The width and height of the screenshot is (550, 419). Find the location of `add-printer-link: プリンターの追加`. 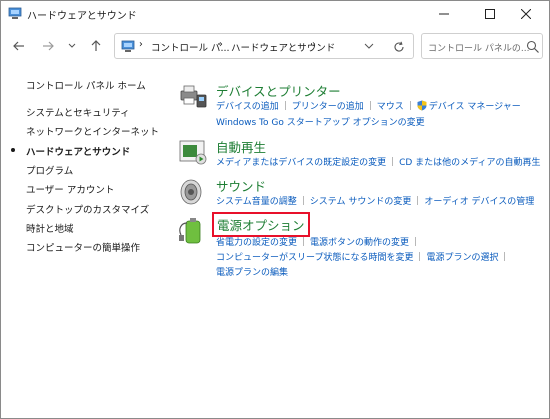

add-printer-link: プリンターの追加 is located at coordinates (328, 107).